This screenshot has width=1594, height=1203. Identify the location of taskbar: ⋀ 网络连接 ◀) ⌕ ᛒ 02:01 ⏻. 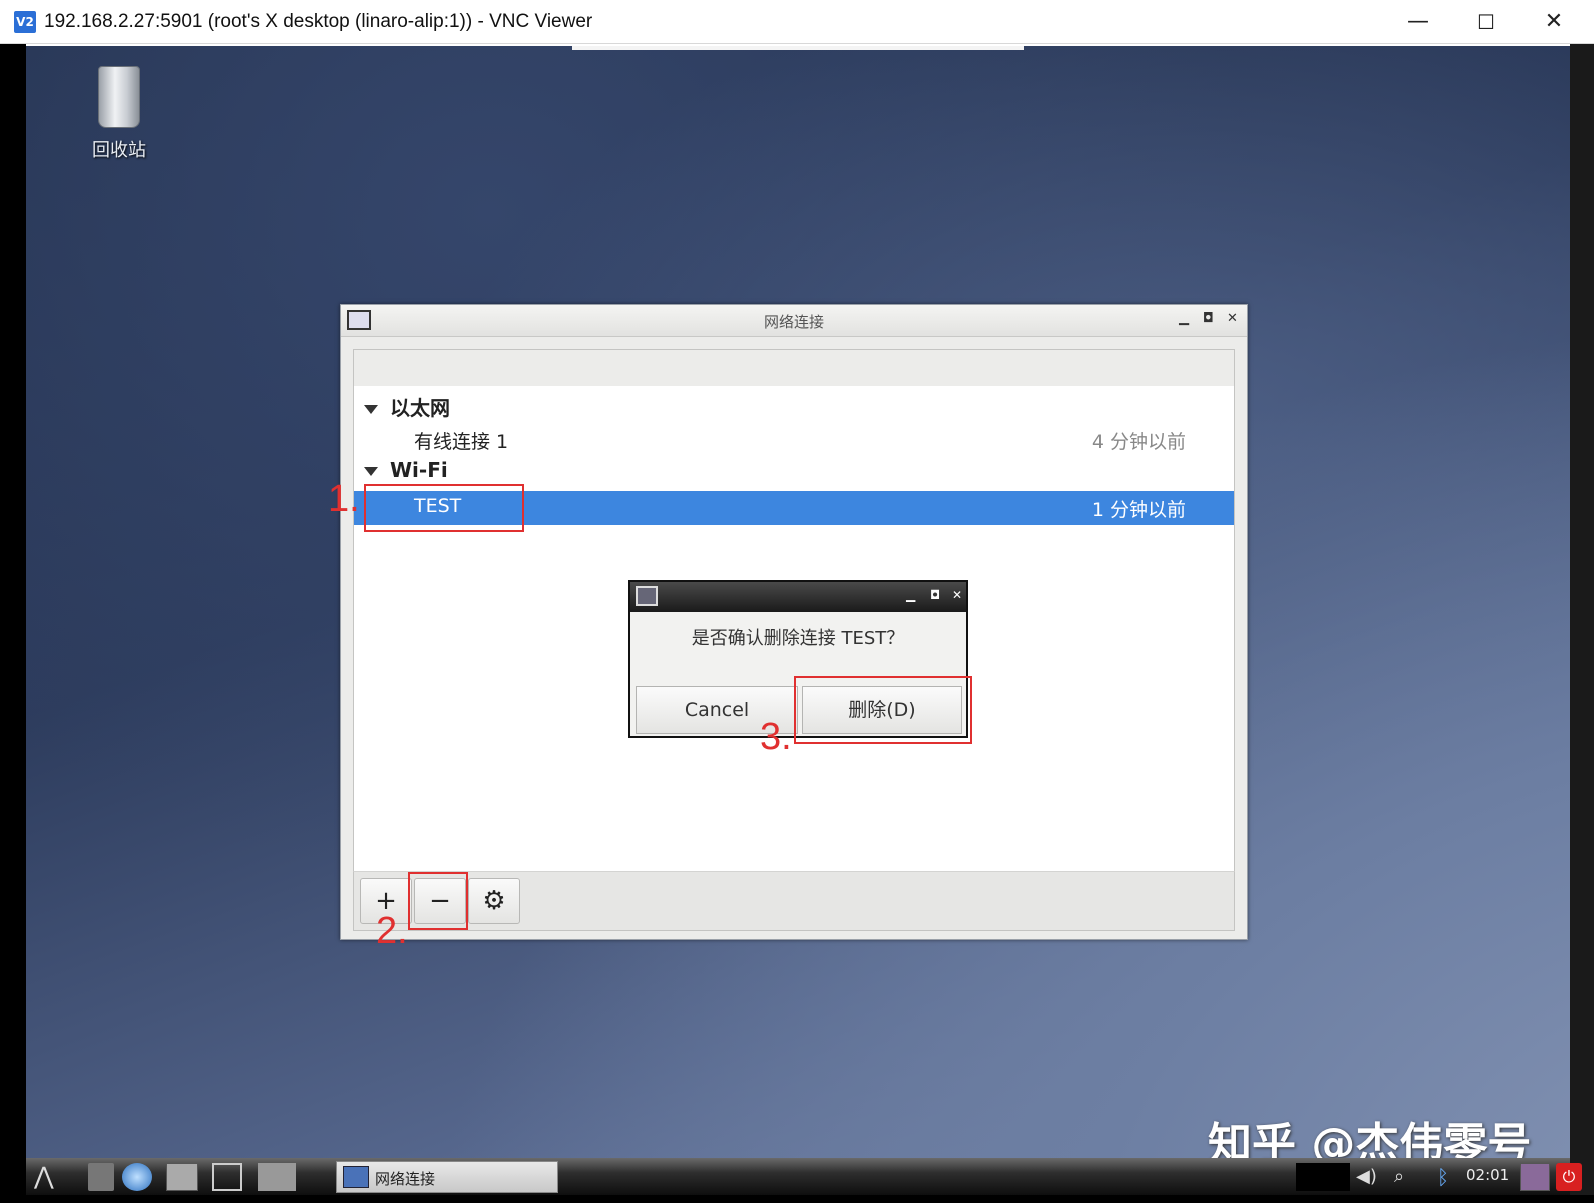
(804, 1176).